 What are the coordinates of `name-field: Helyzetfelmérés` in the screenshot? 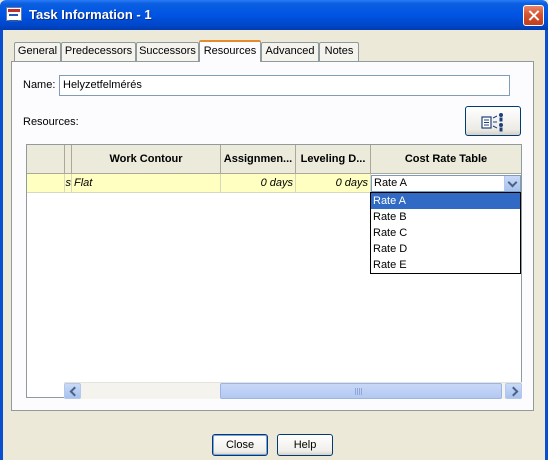 It's located at (284, 85).